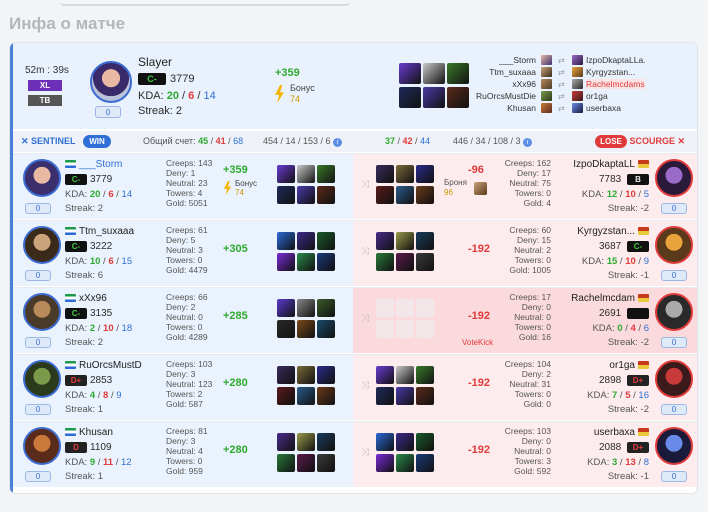  Describe the element at coordinates (610, 381) in the screenshot. I see `player-mmr: 2898` at that location.